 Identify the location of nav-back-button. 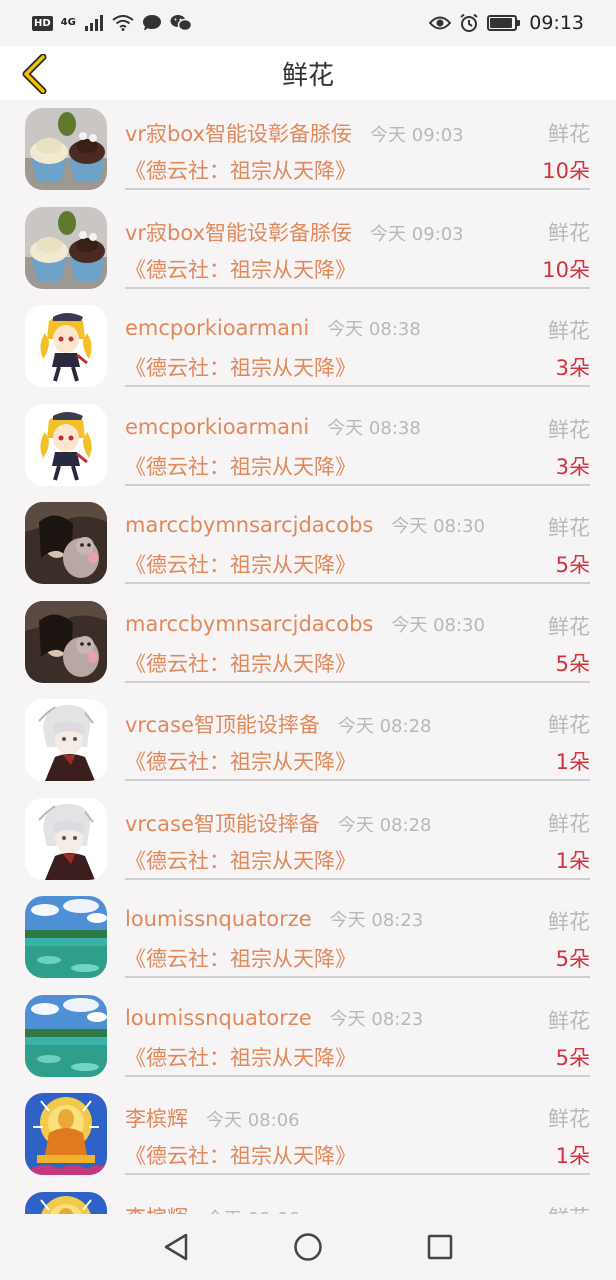
(176, 1247).